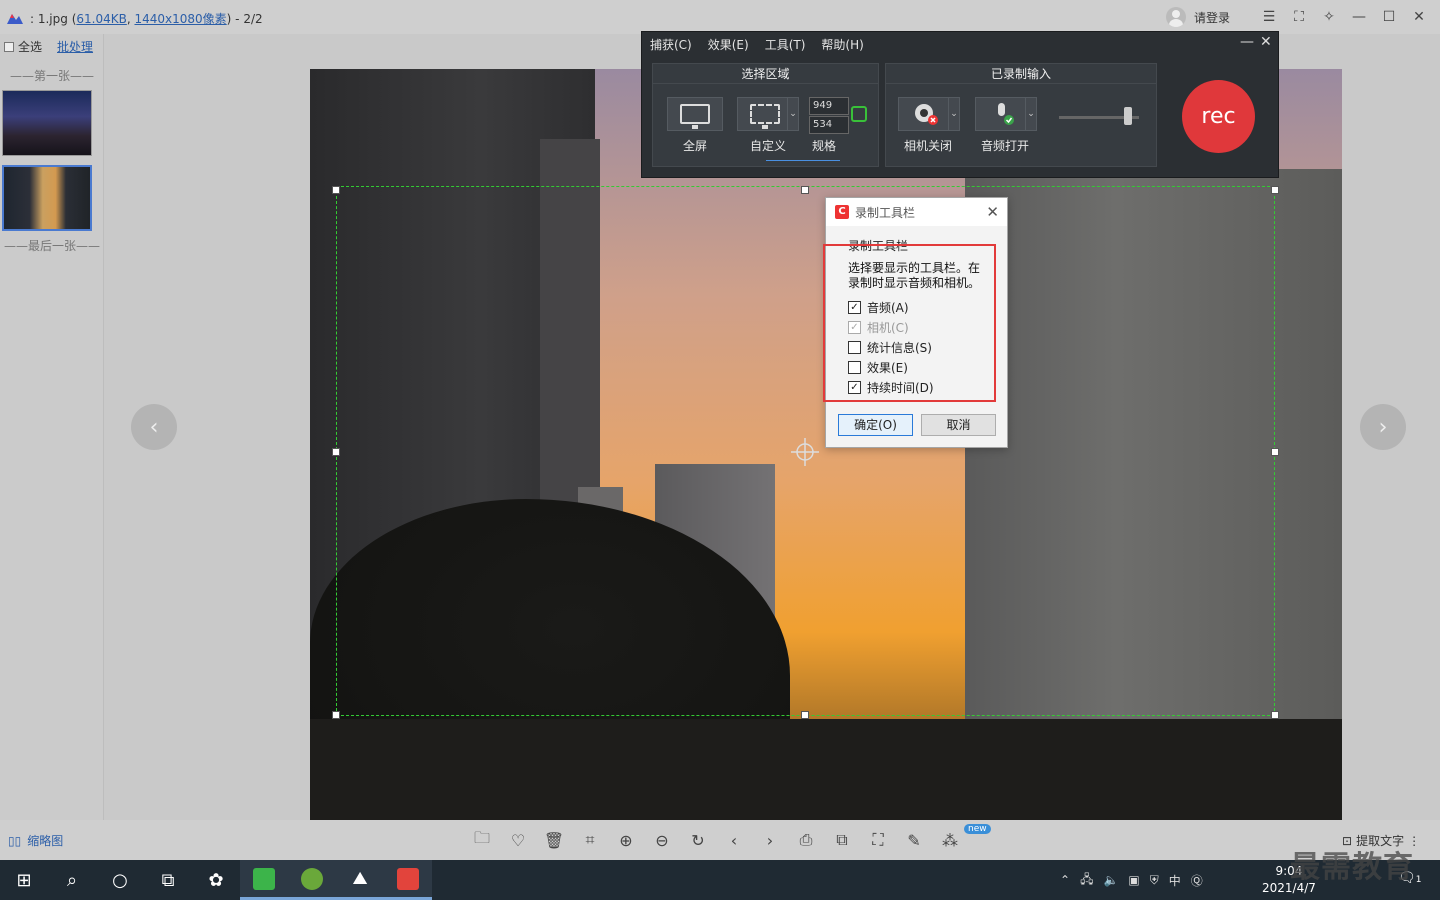 This screenshot has width=1440, height=900. What do you see at coordinates (1133, 880) in the screenshot?
I see `nvidia-icon: ▣` at bounding box center [1133, 880].